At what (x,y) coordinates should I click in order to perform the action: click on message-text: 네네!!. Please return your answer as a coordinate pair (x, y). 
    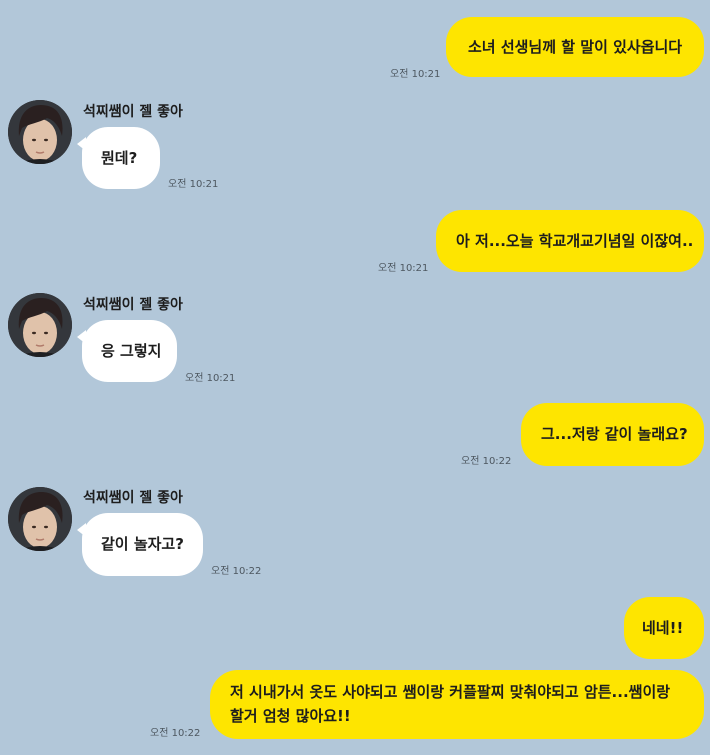
    Looking at the image, I should click on (663, 628).